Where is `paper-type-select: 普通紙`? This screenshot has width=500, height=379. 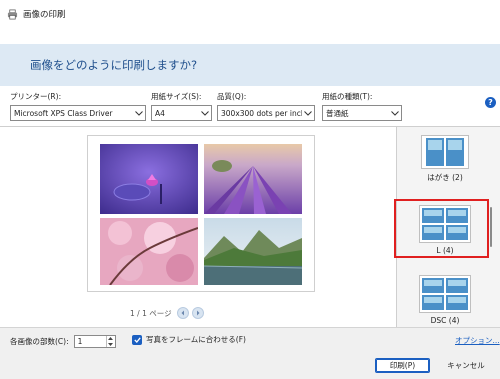
paper-type-select: 普通紙 is located at coordinates (362, 113).